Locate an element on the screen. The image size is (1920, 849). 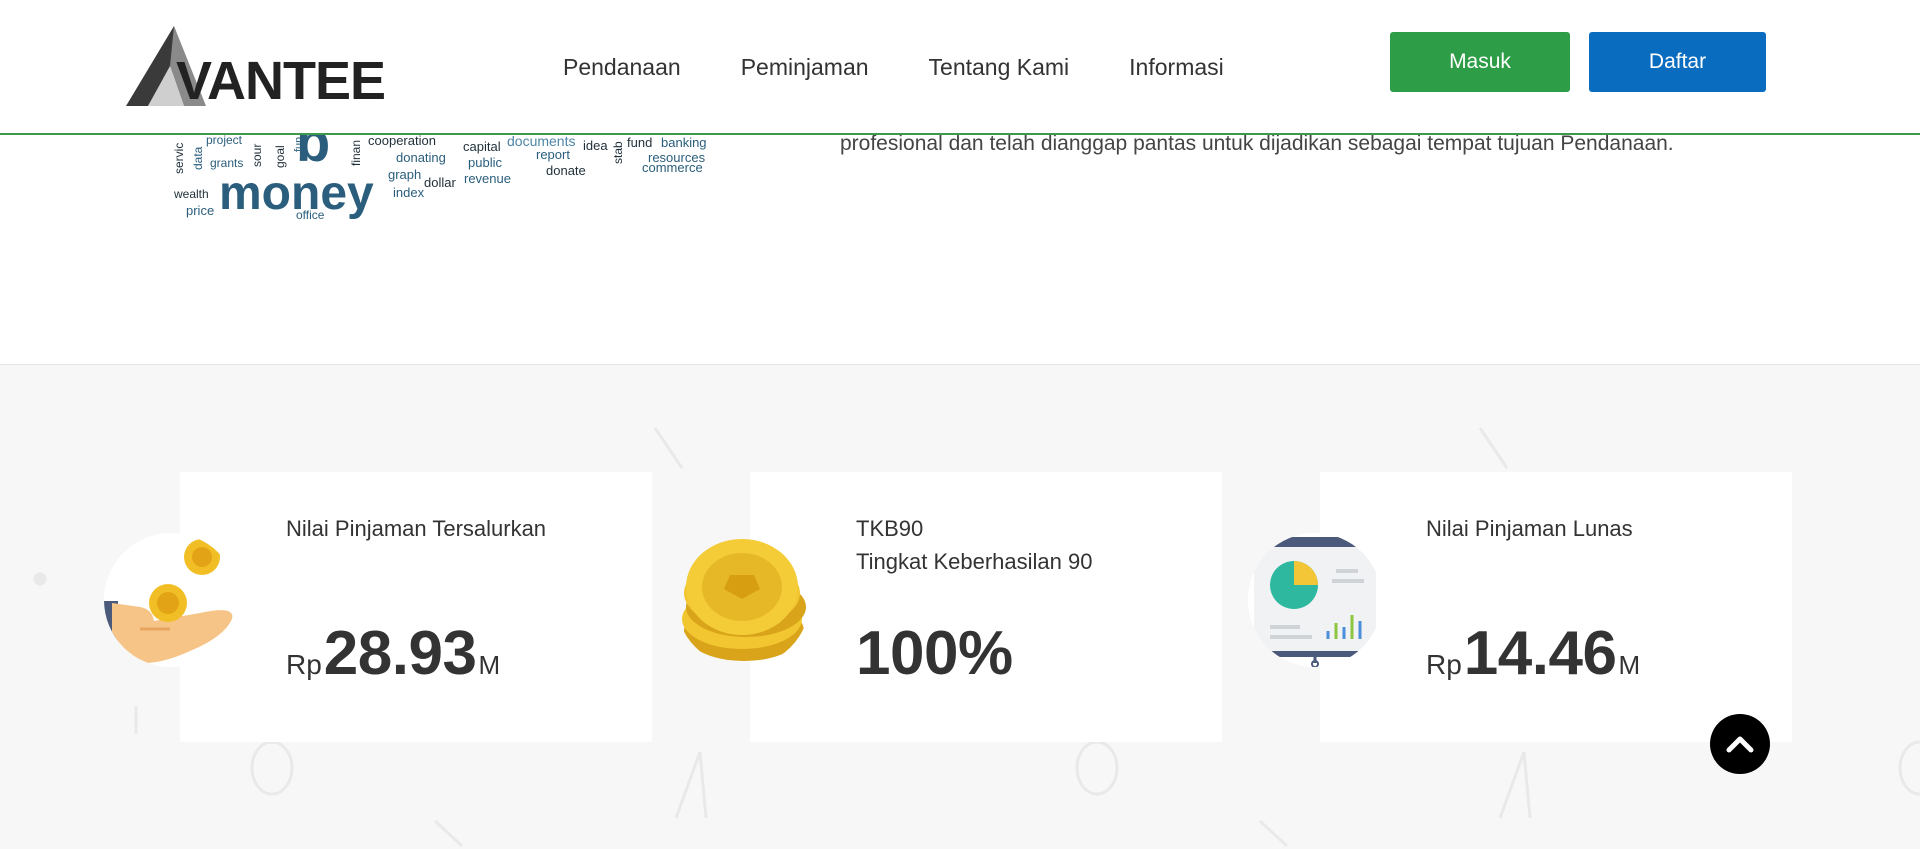
wordcloud-word: index is located at coordinates (409, 192).